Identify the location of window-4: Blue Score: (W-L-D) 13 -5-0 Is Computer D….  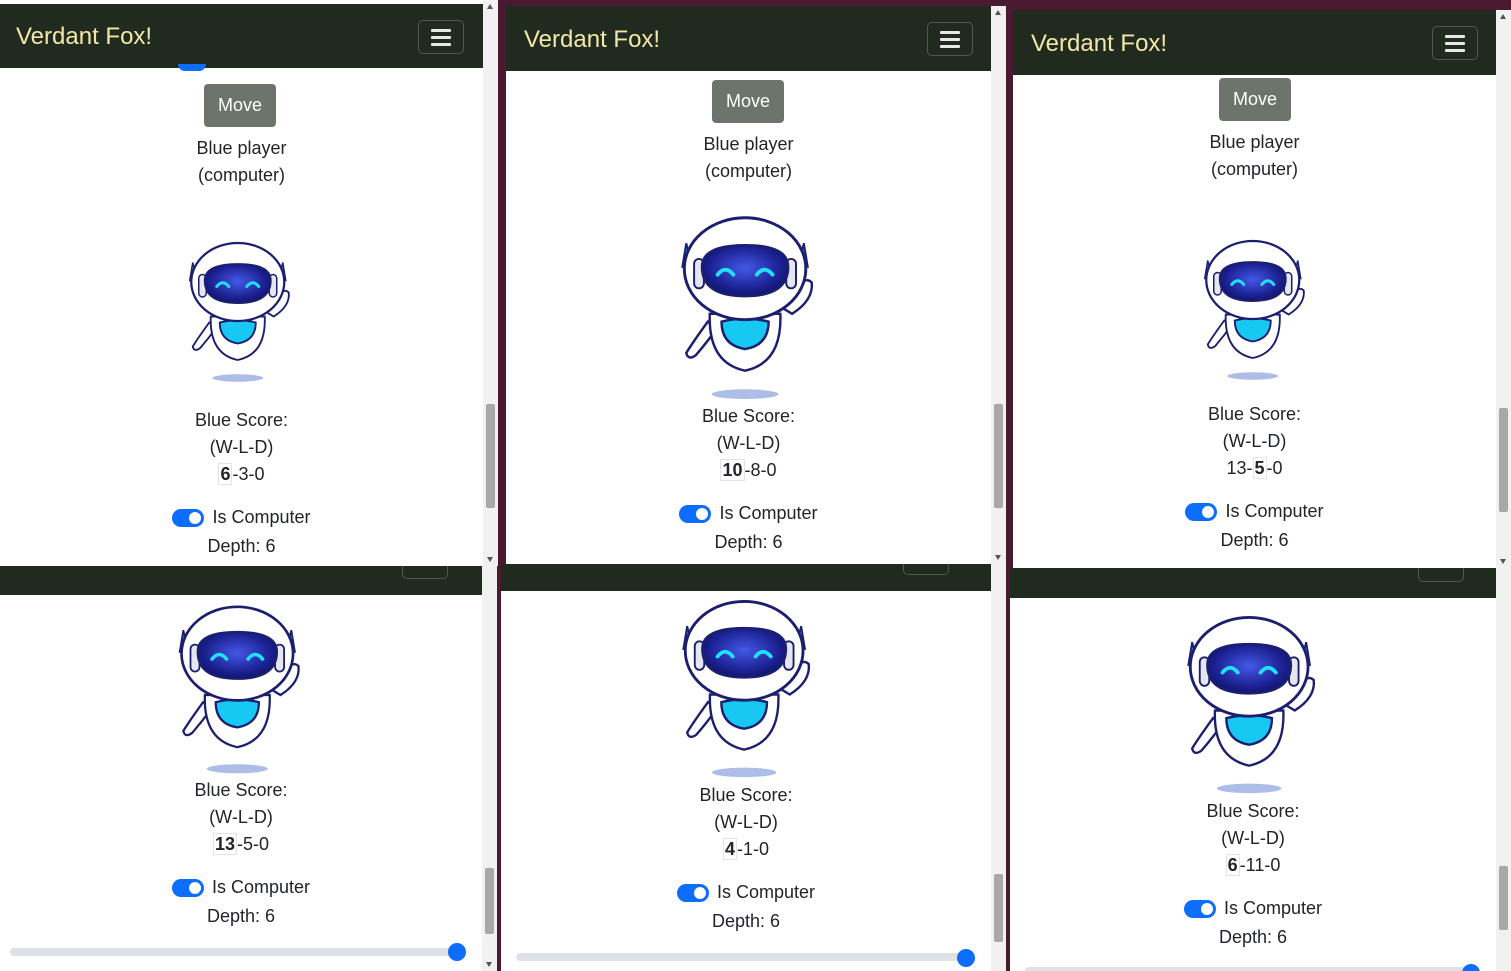
(248, 768).